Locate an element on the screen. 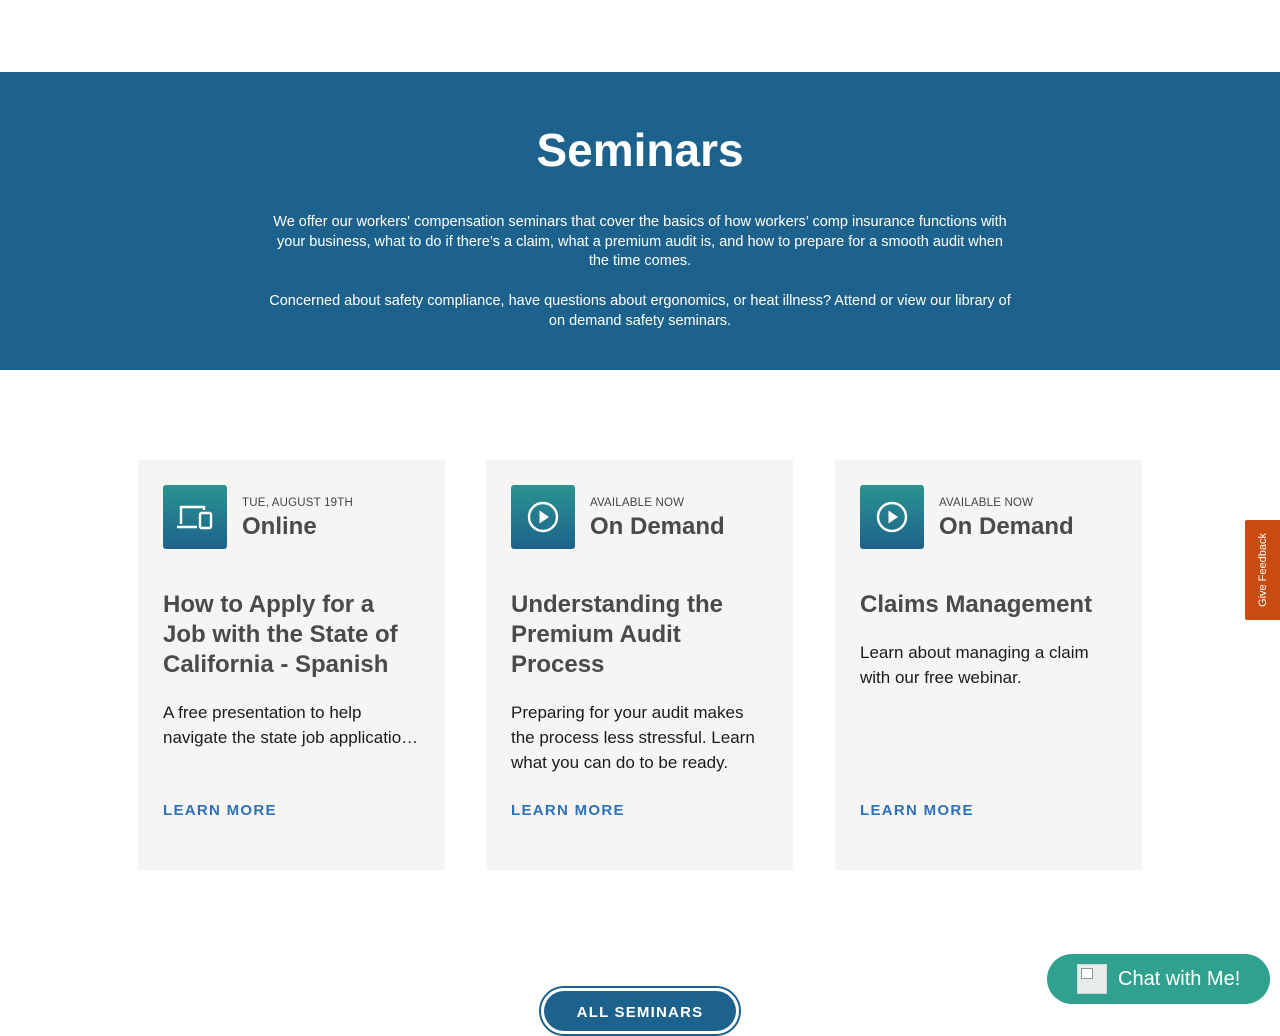 The height and width of the screenshot is (1036, 1280). all-seminars-button: ALL SEMINARS is located at coordinates (640, 1011).